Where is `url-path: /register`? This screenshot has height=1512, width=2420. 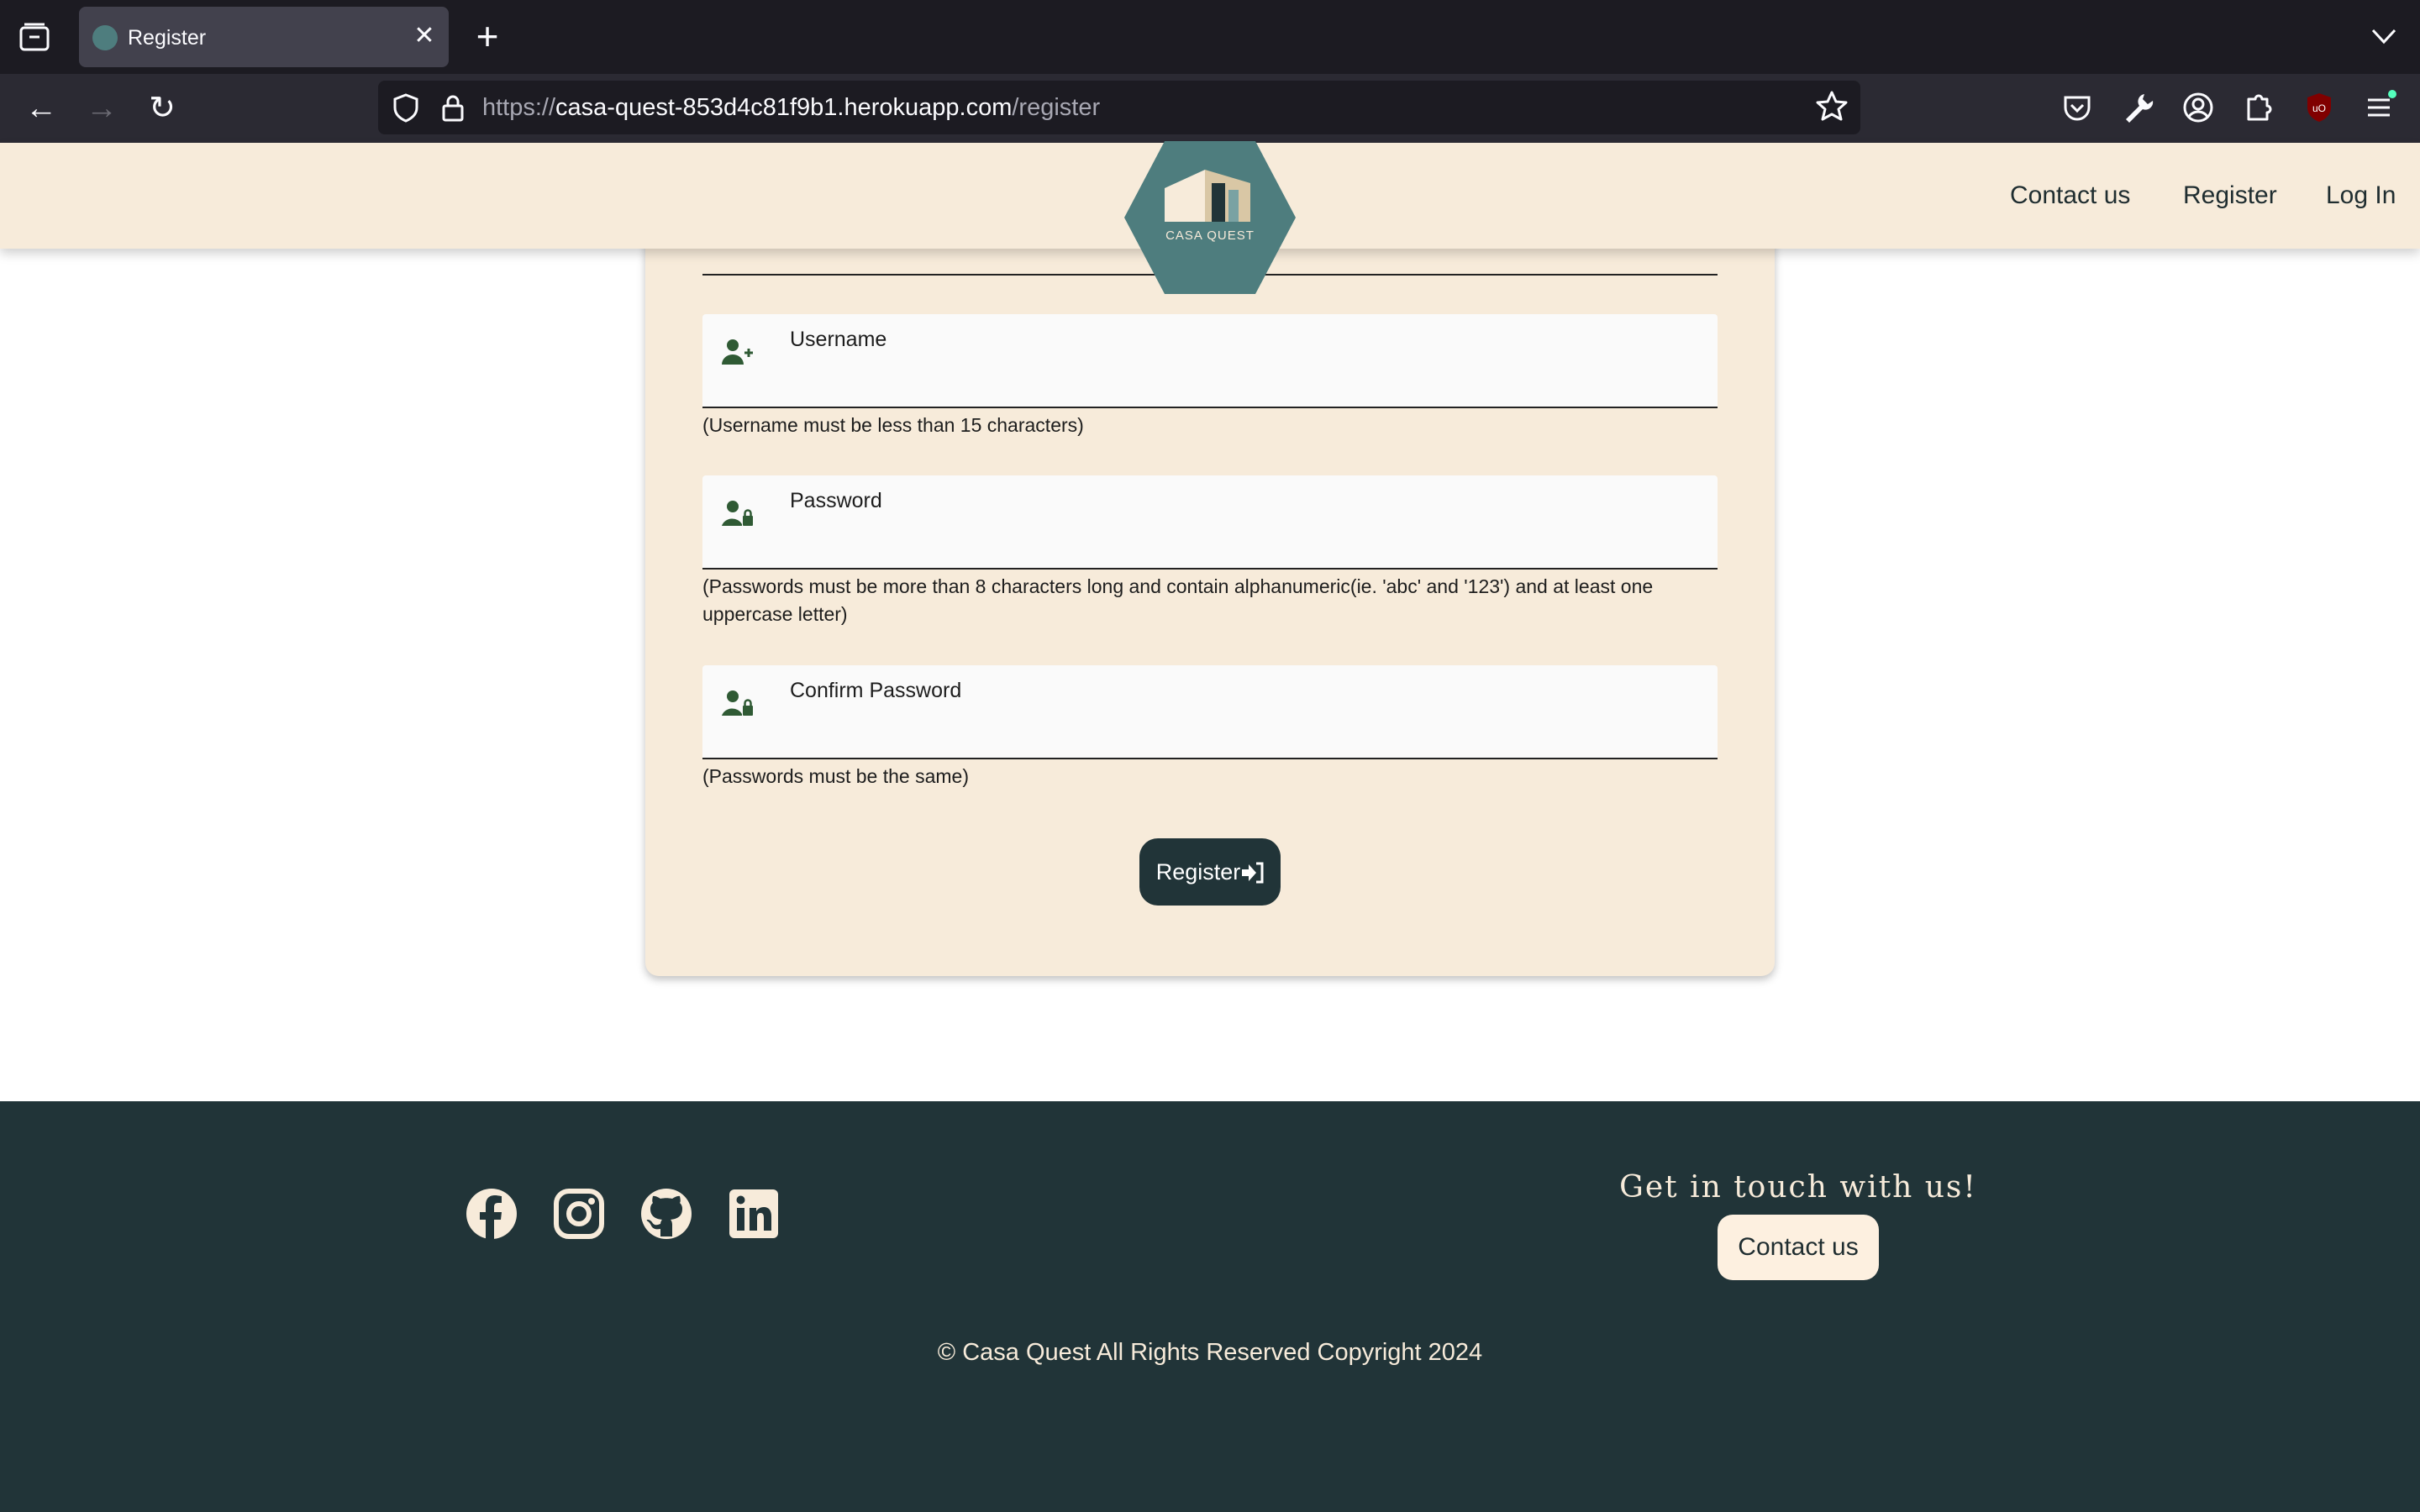
url-path: /register is located at coordinates (1056, 107).